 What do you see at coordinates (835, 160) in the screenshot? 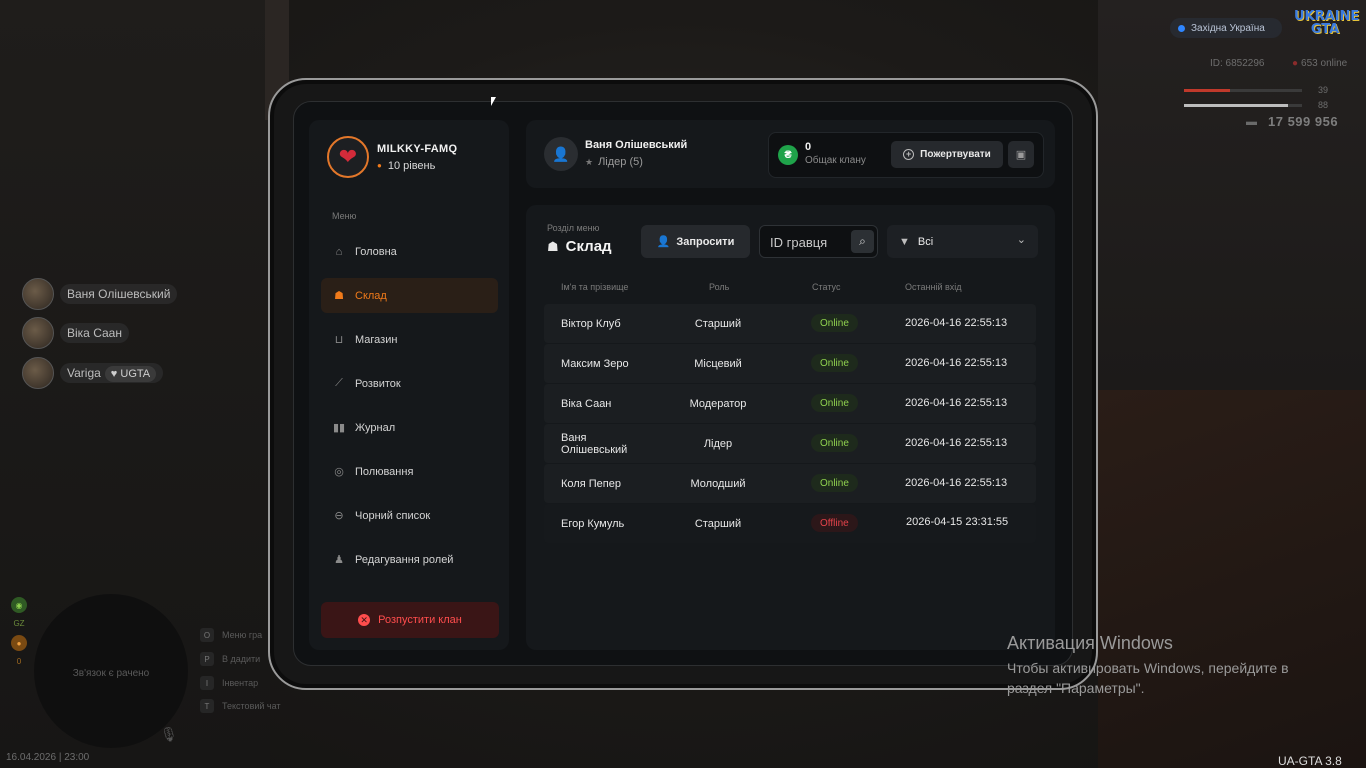
I see `bank-label: Общак клану` at bounding box center [835, 160].